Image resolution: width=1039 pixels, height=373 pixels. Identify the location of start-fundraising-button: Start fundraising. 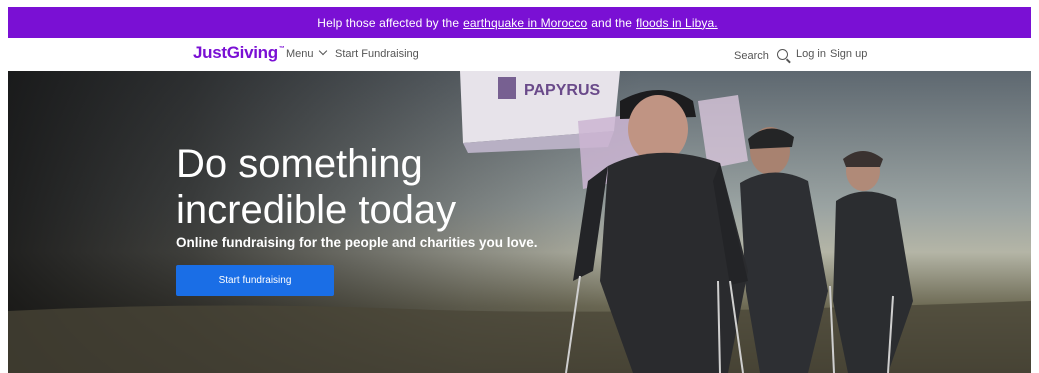
(255, 280).